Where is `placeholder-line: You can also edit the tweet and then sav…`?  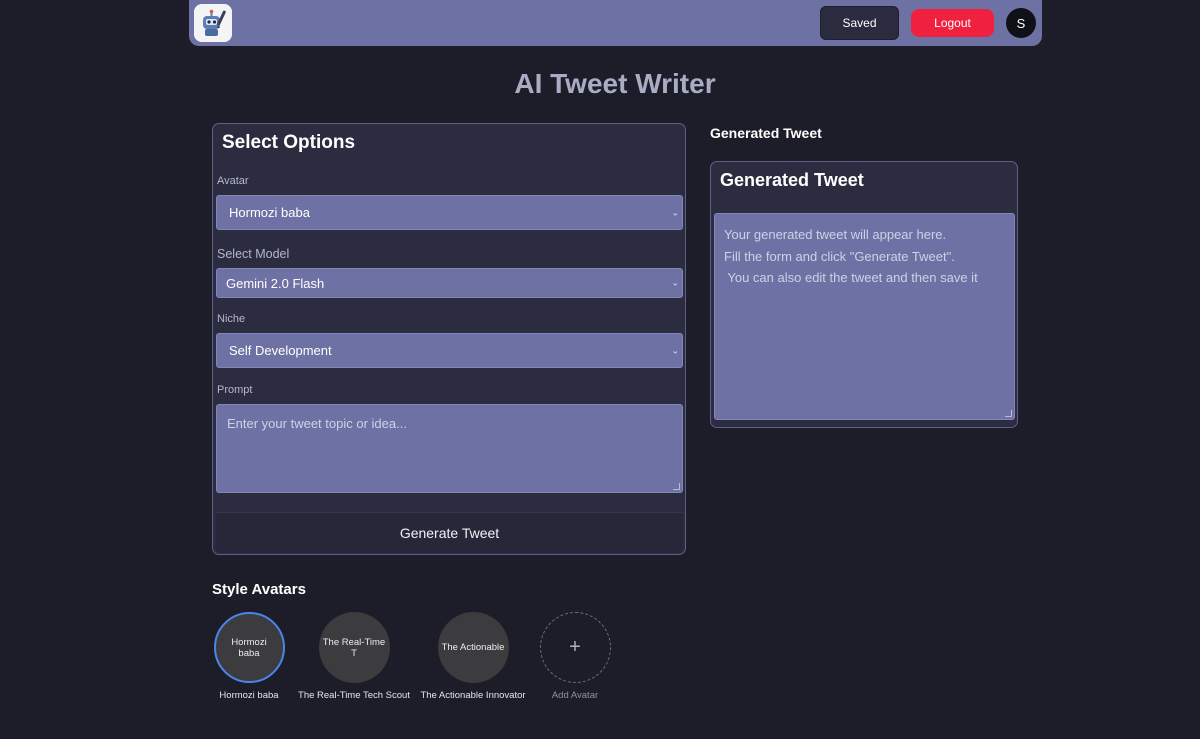 placeholder-line: You can also edit the tweet and then sav… is located at coordinates (851, 277).